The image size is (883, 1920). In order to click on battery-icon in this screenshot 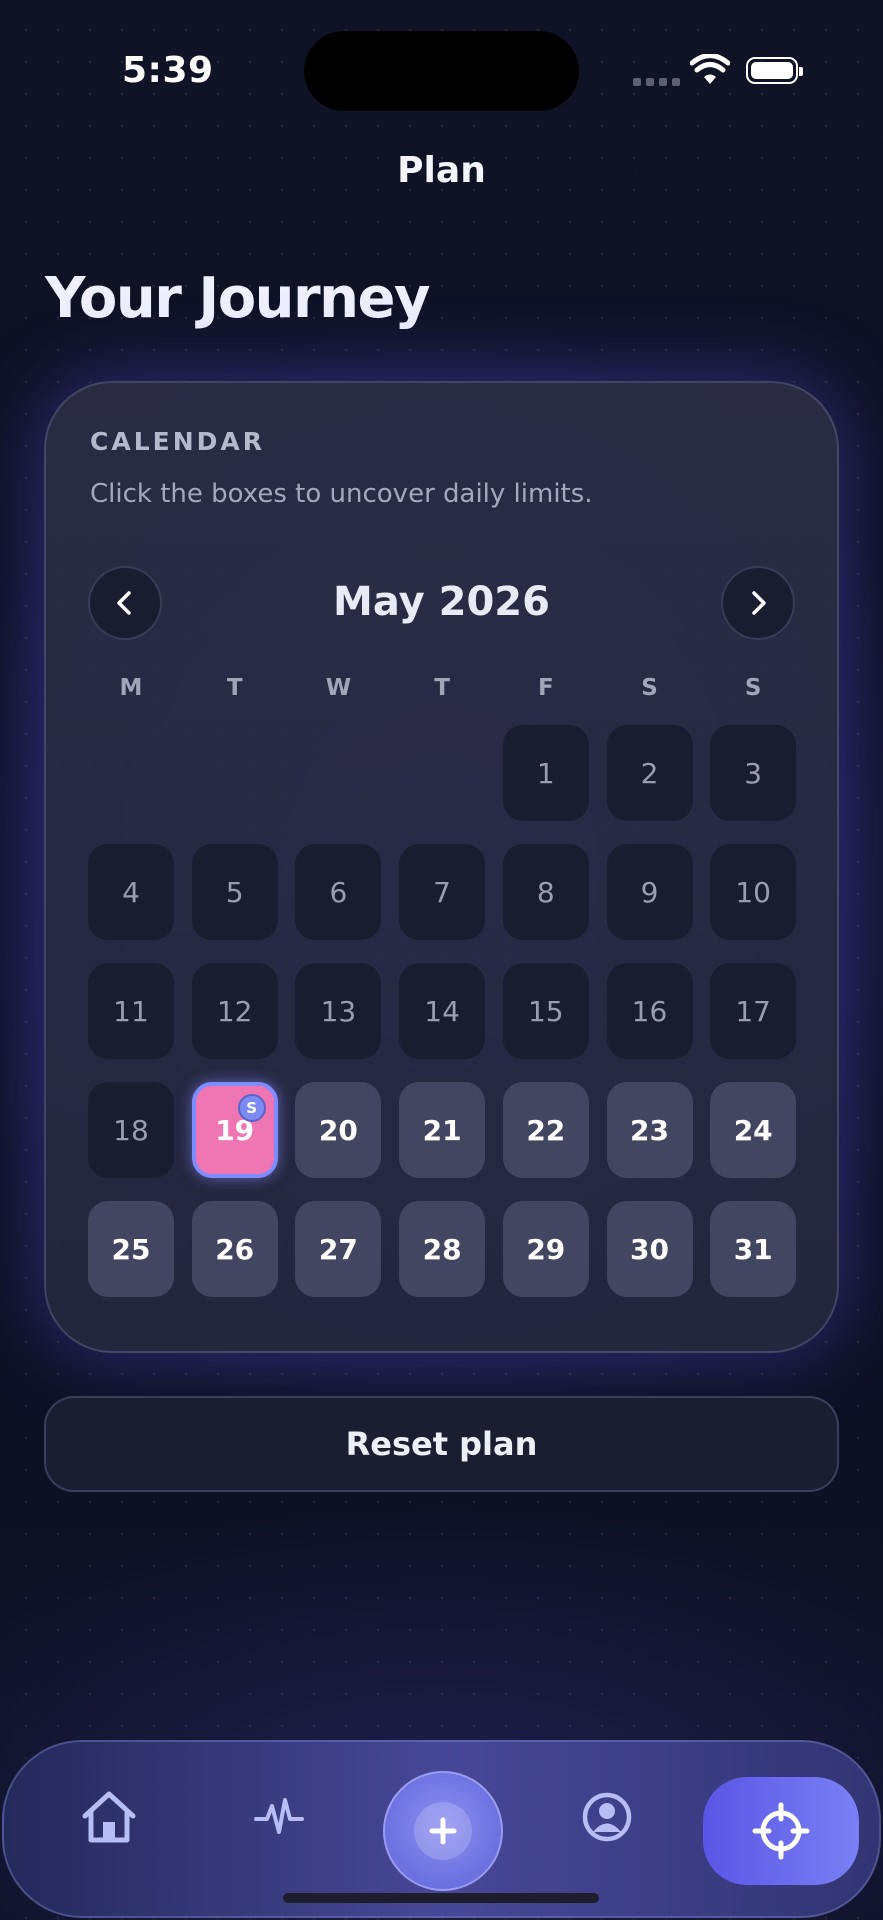, I will do `click(774, 70)`.